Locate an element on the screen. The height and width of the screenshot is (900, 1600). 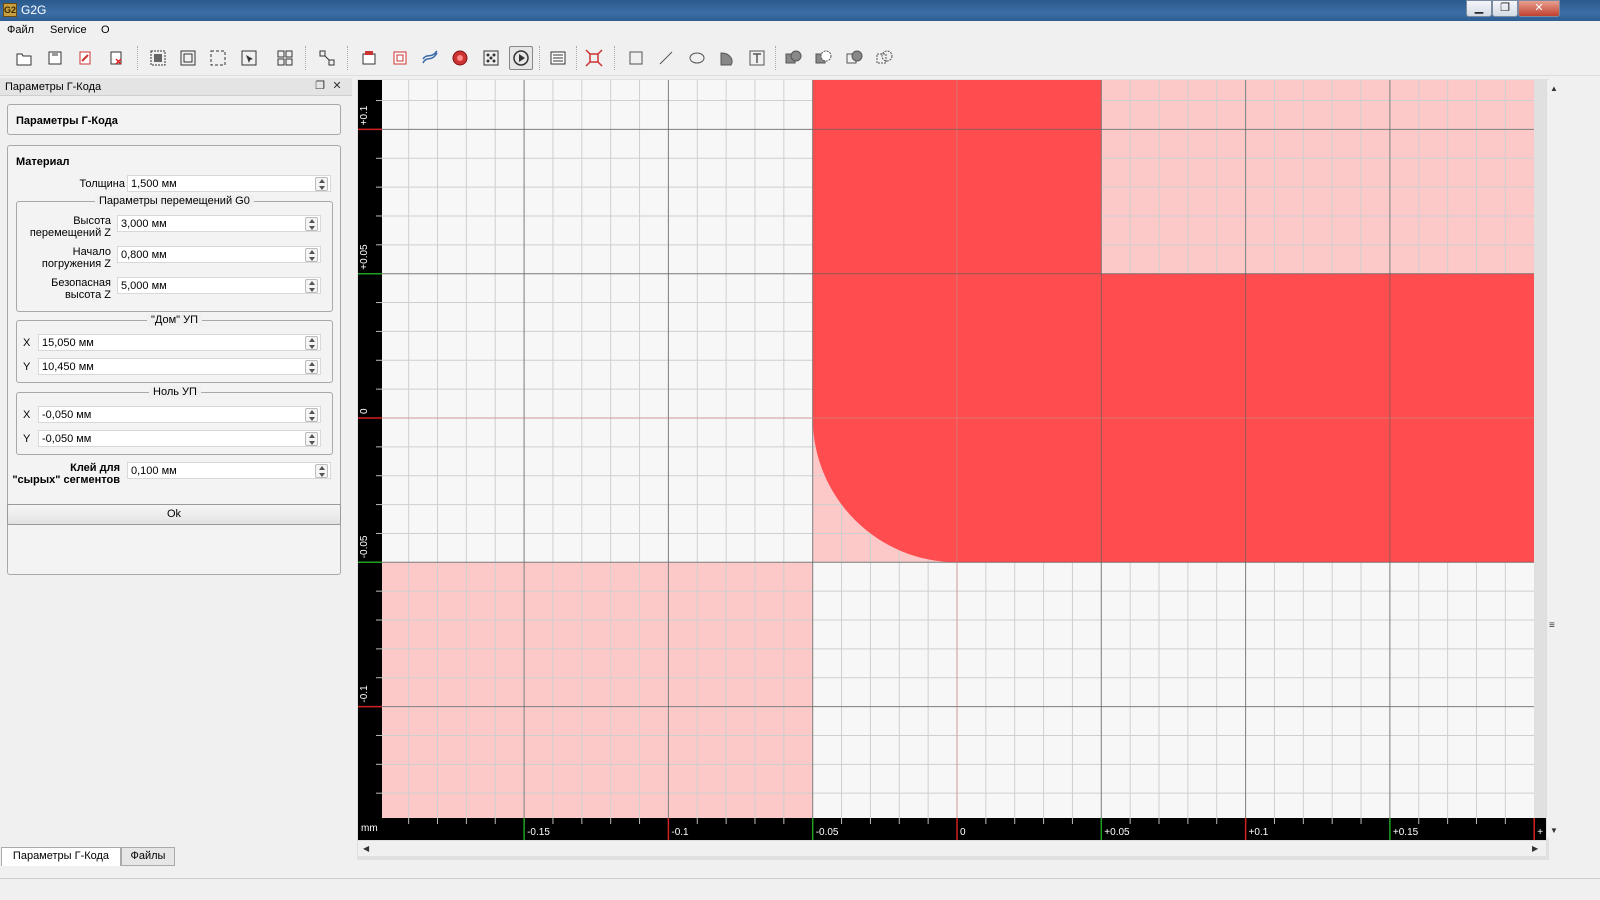
unit-label: mm is located at coordinates (369, 828).